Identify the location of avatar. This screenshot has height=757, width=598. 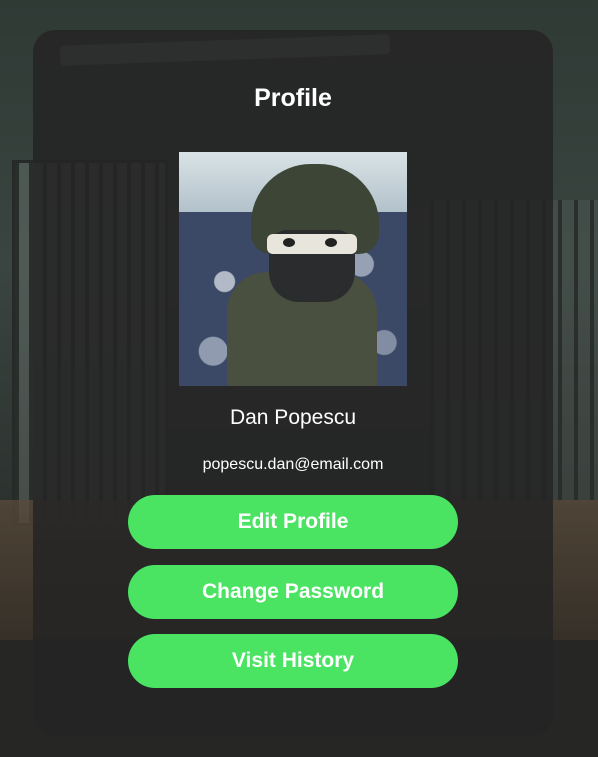
(293, 269).